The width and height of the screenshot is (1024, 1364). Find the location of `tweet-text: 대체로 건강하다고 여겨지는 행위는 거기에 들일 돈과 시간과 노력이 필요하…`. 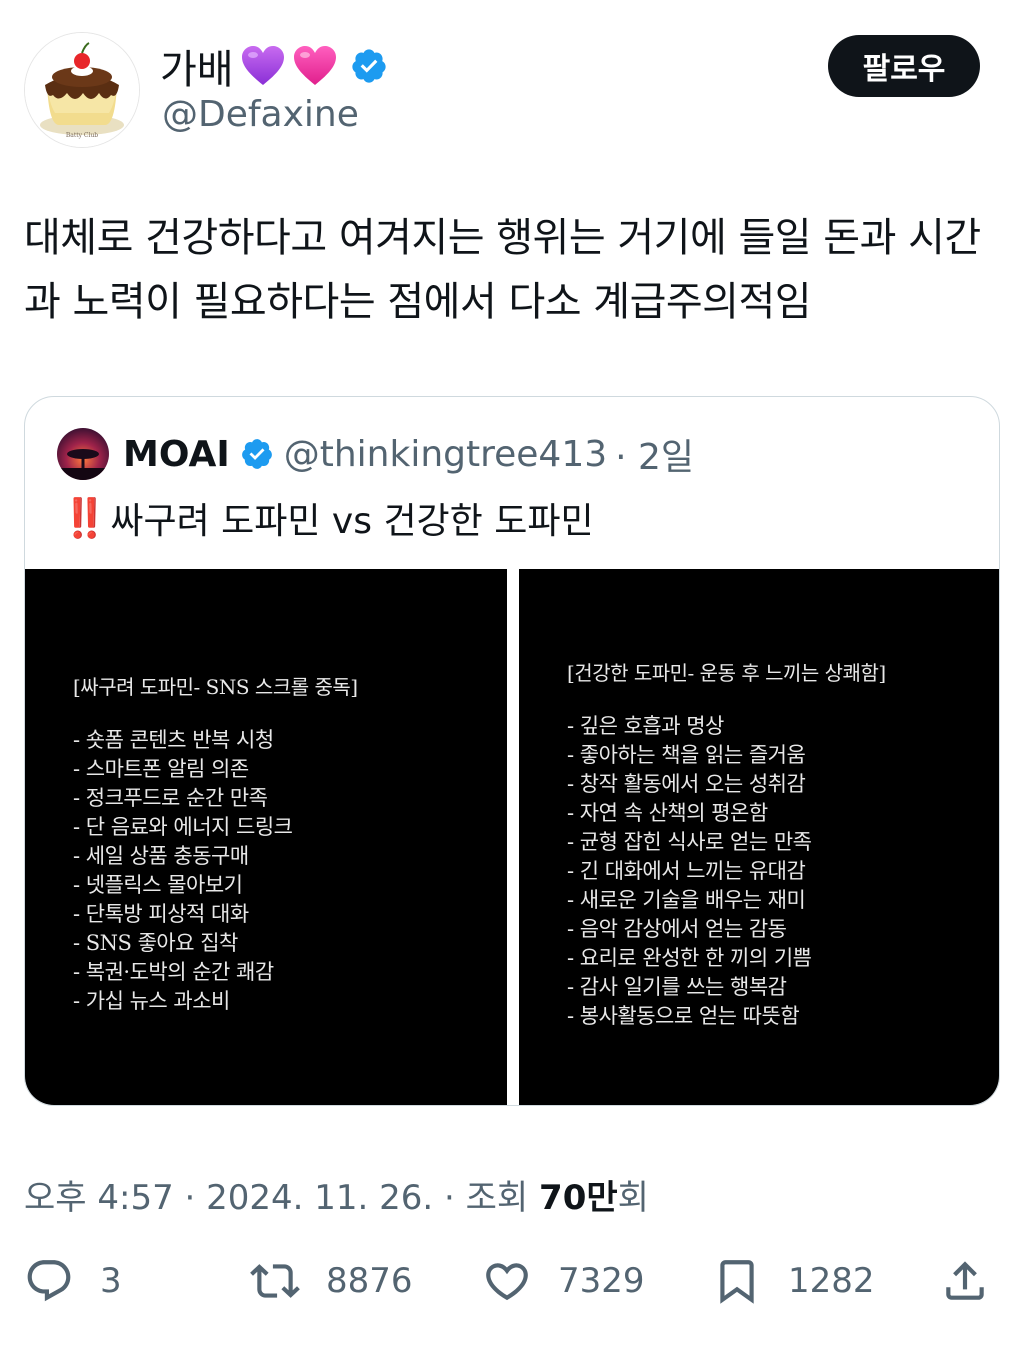

tweet-text: 대체로 건강하다고 여겨지는 행위는 거기에 들일 돈과 시간과 노력이 필요하… is located at coordinates (502, 270).